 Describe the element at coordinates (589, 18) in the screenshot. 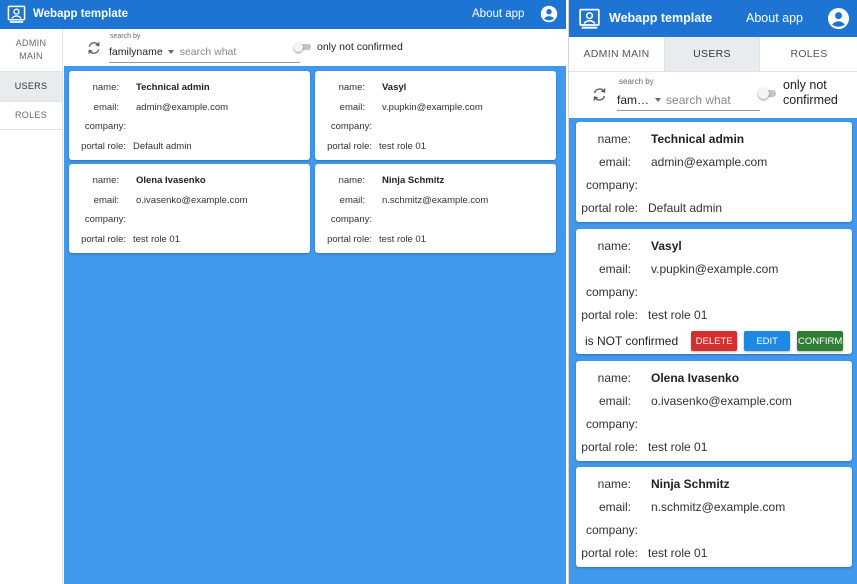

I see `admin-logo-icon` at that location.